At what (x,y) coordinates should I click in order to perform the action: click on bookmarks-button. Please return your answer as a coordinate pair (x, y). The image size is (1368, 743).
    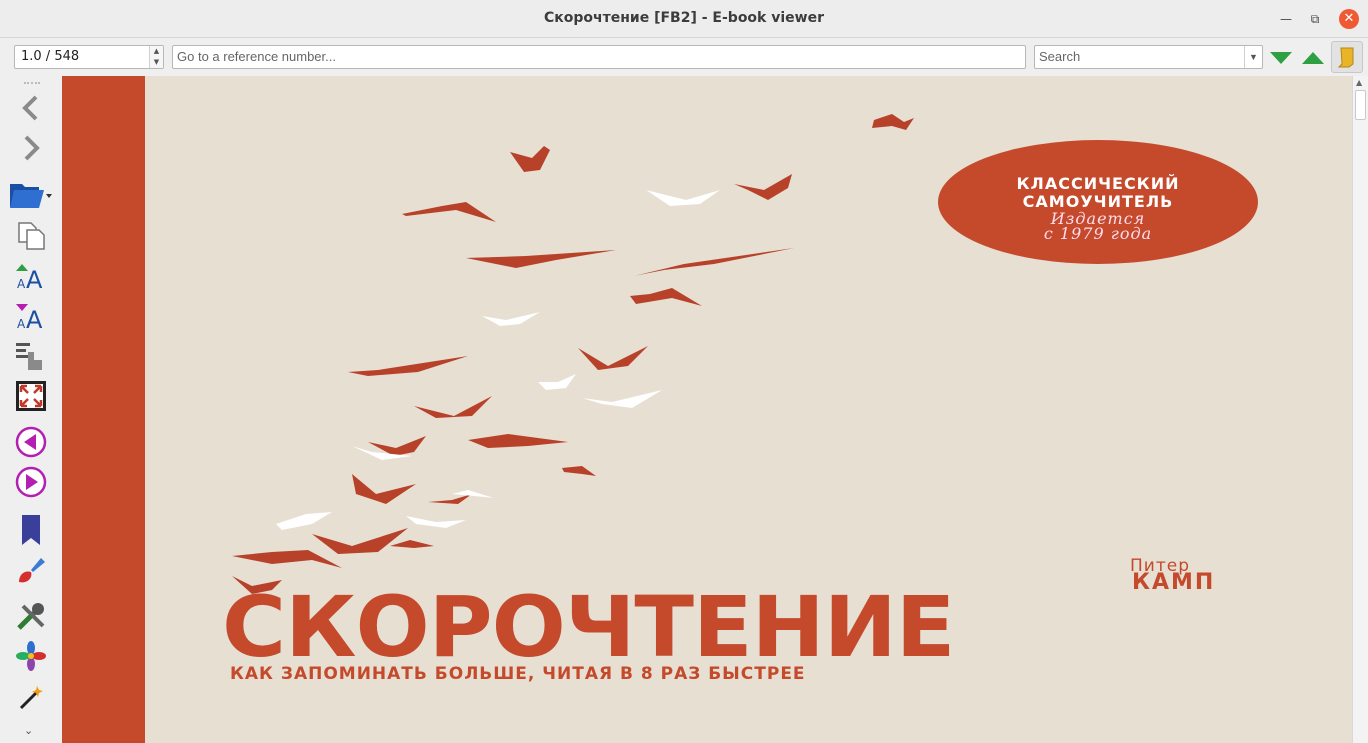
    Looking at the image, I should click on (31, 530).